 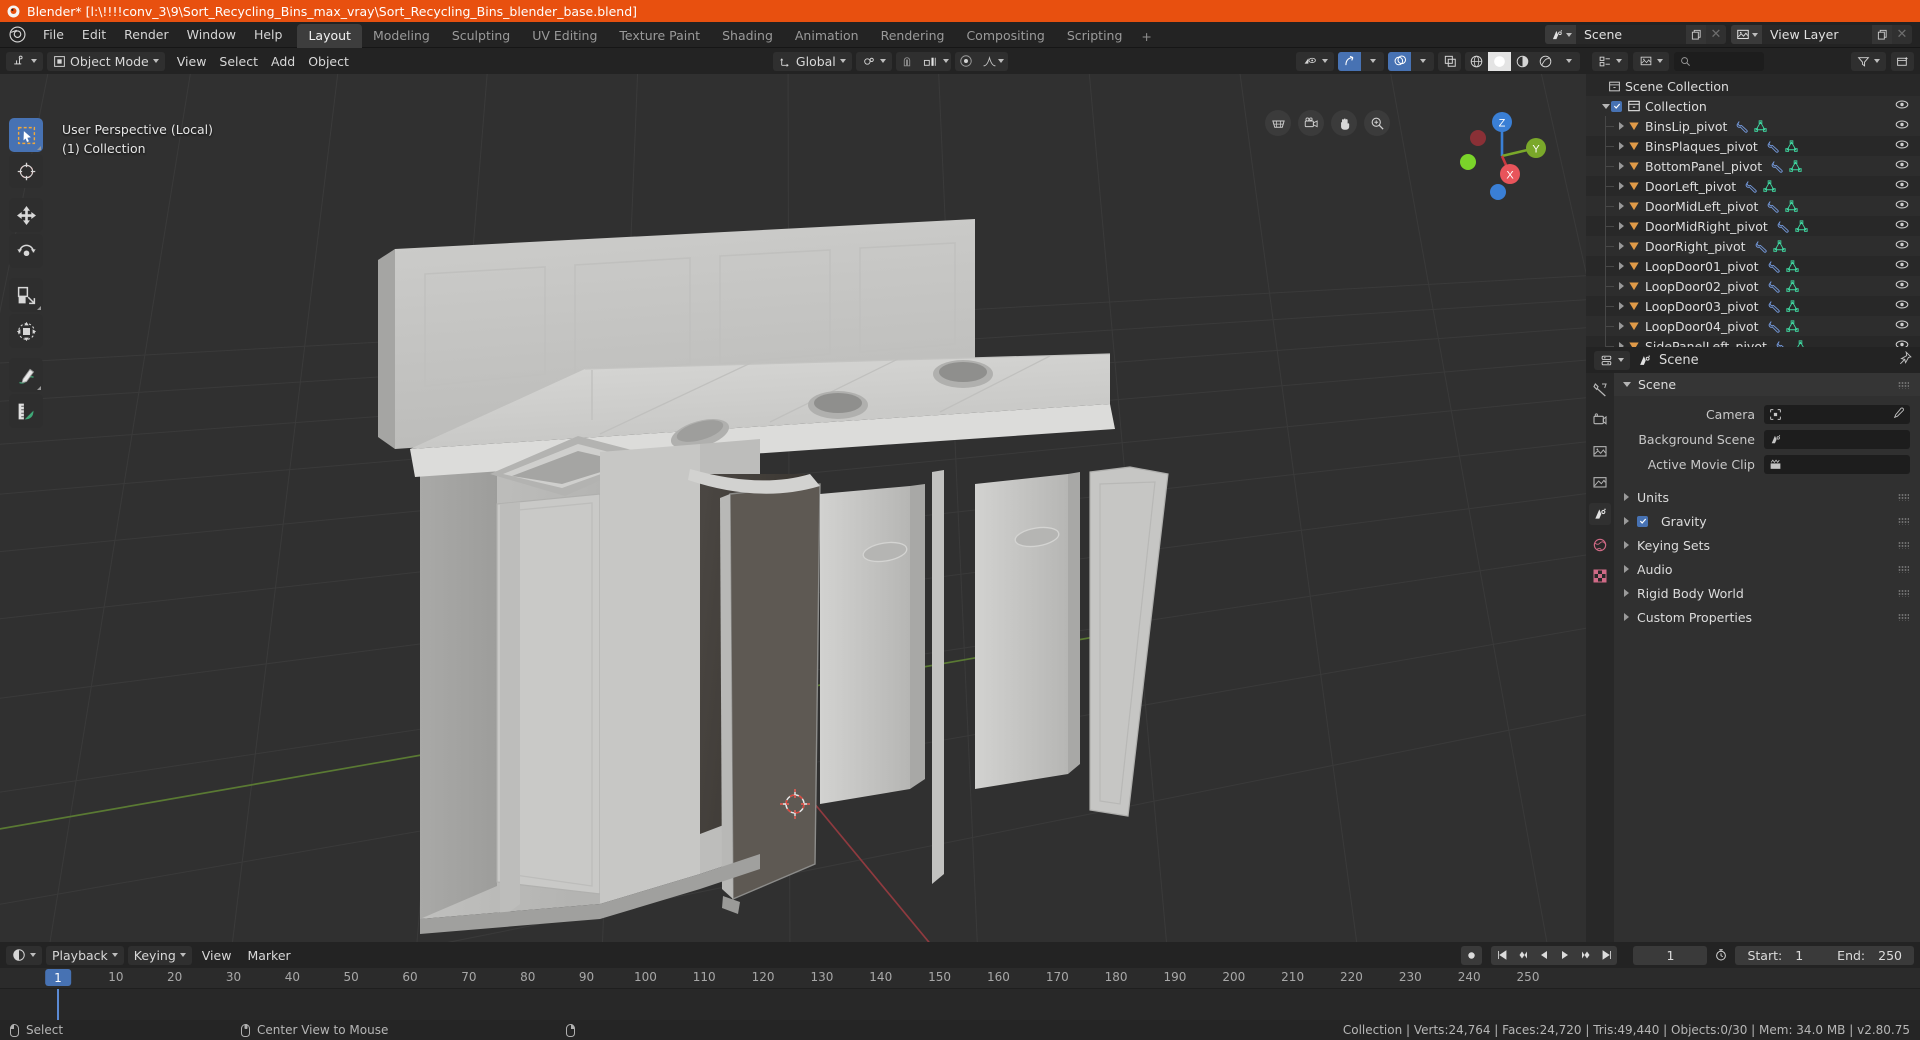 I want to click on outliner-display-mode-selector, so click(x=1651, y=61).